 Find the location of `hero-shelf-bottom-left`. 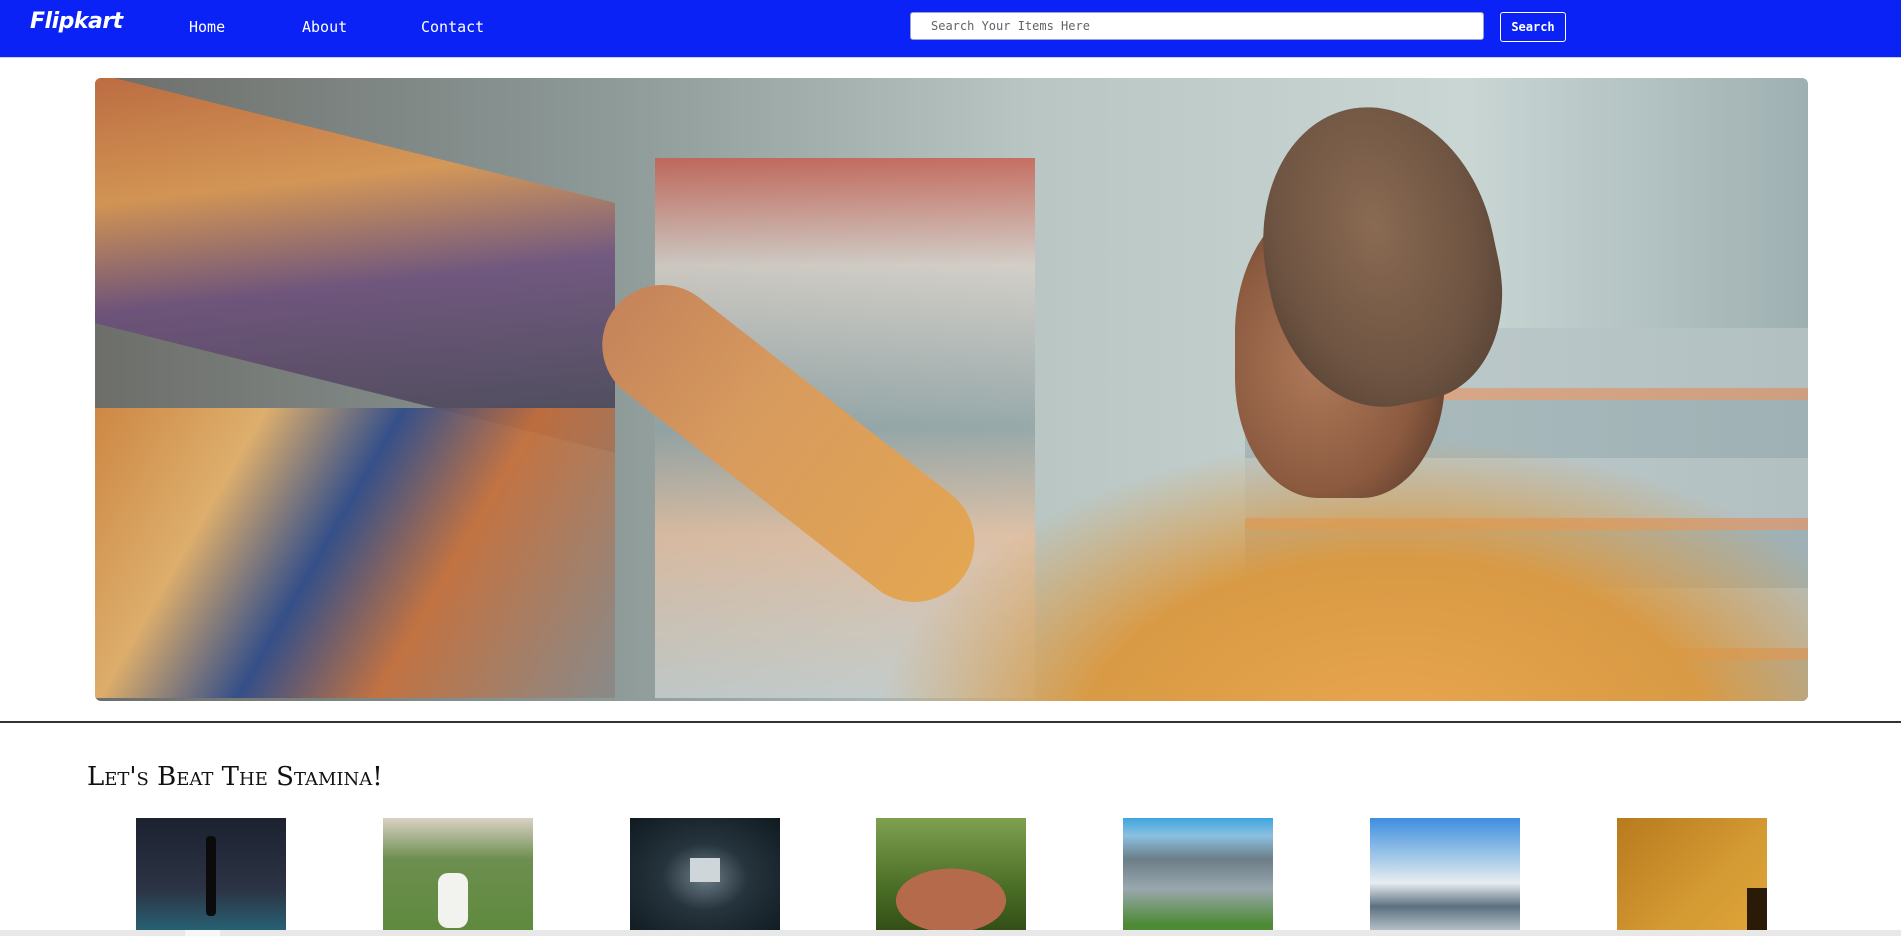

hero-shelf-bottom-left is located at coordinates (355, 553).